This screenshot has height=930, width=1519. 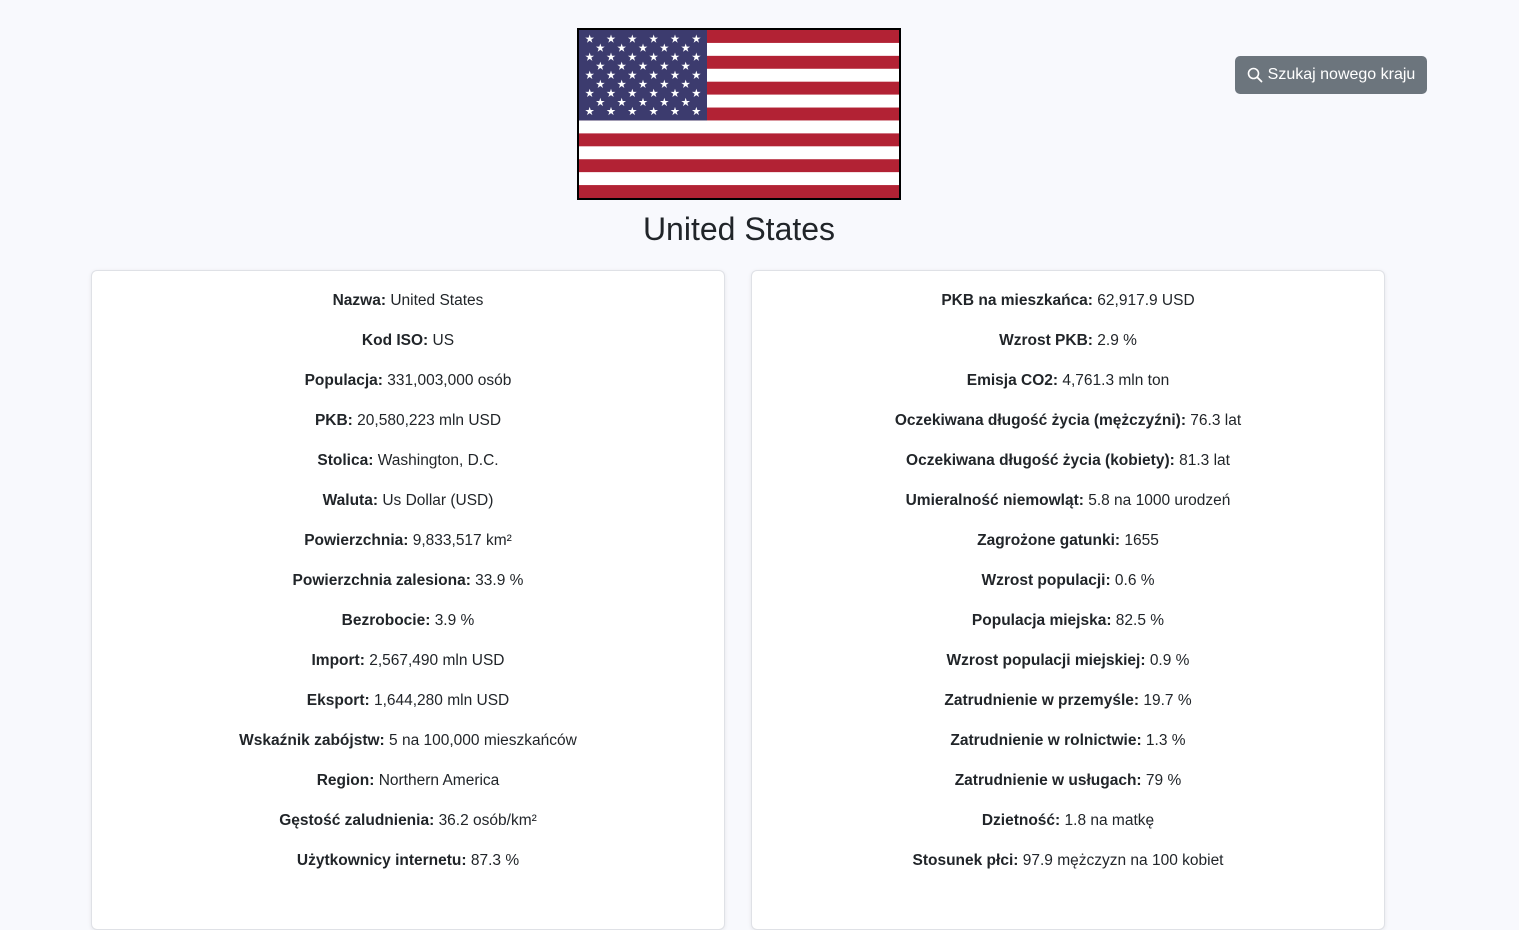 What do you see at coordinates (338, 700) in the screenshot?
I see `info-label: Eksport:` at bounding box center [338, 700].